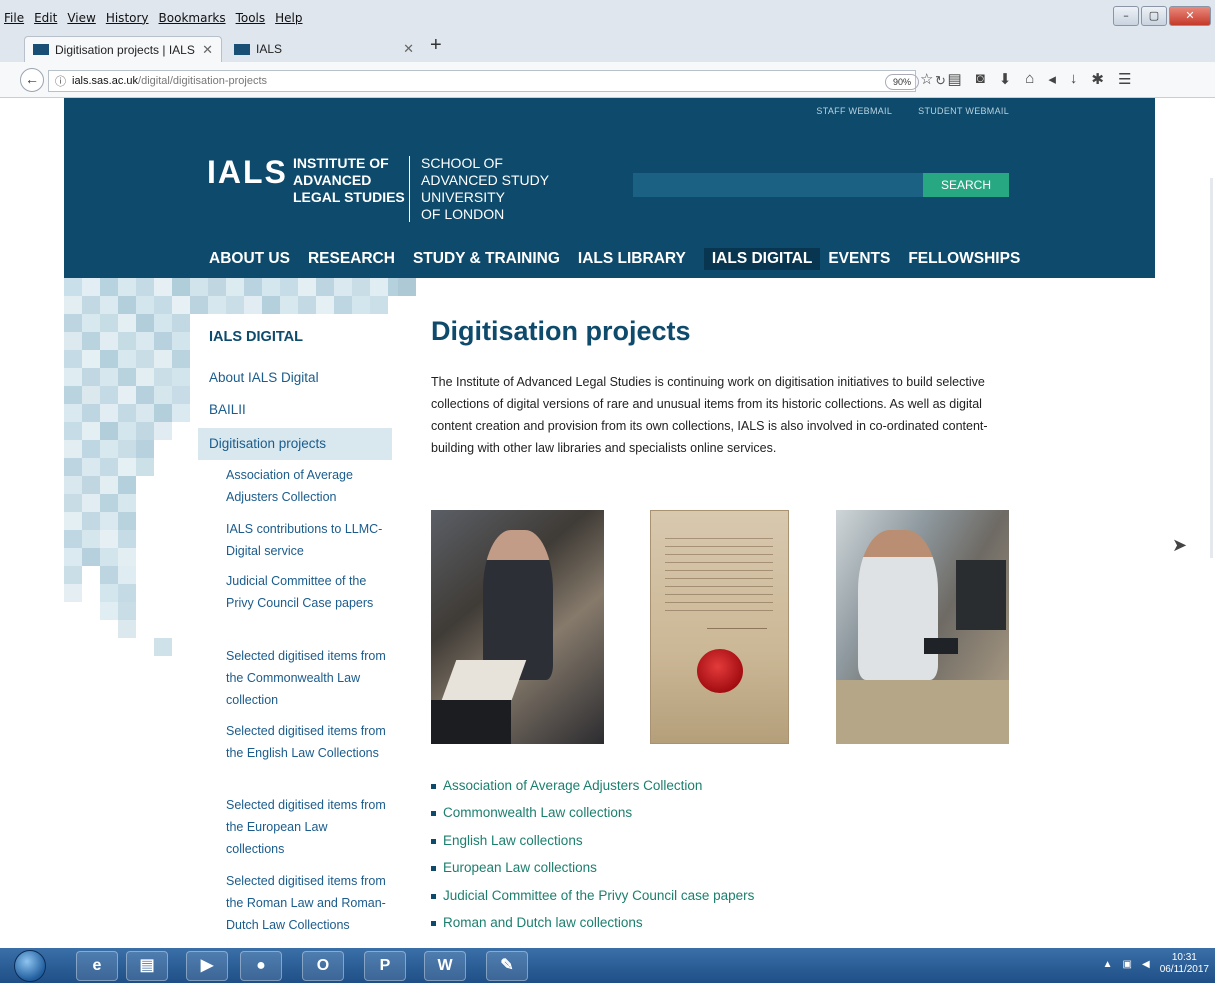 Image resolution: width=1215 pixels, height=983 pixels. Describe the element at coordinates (127, 18) in the screenshot. I see `menu-history: History` at that location.